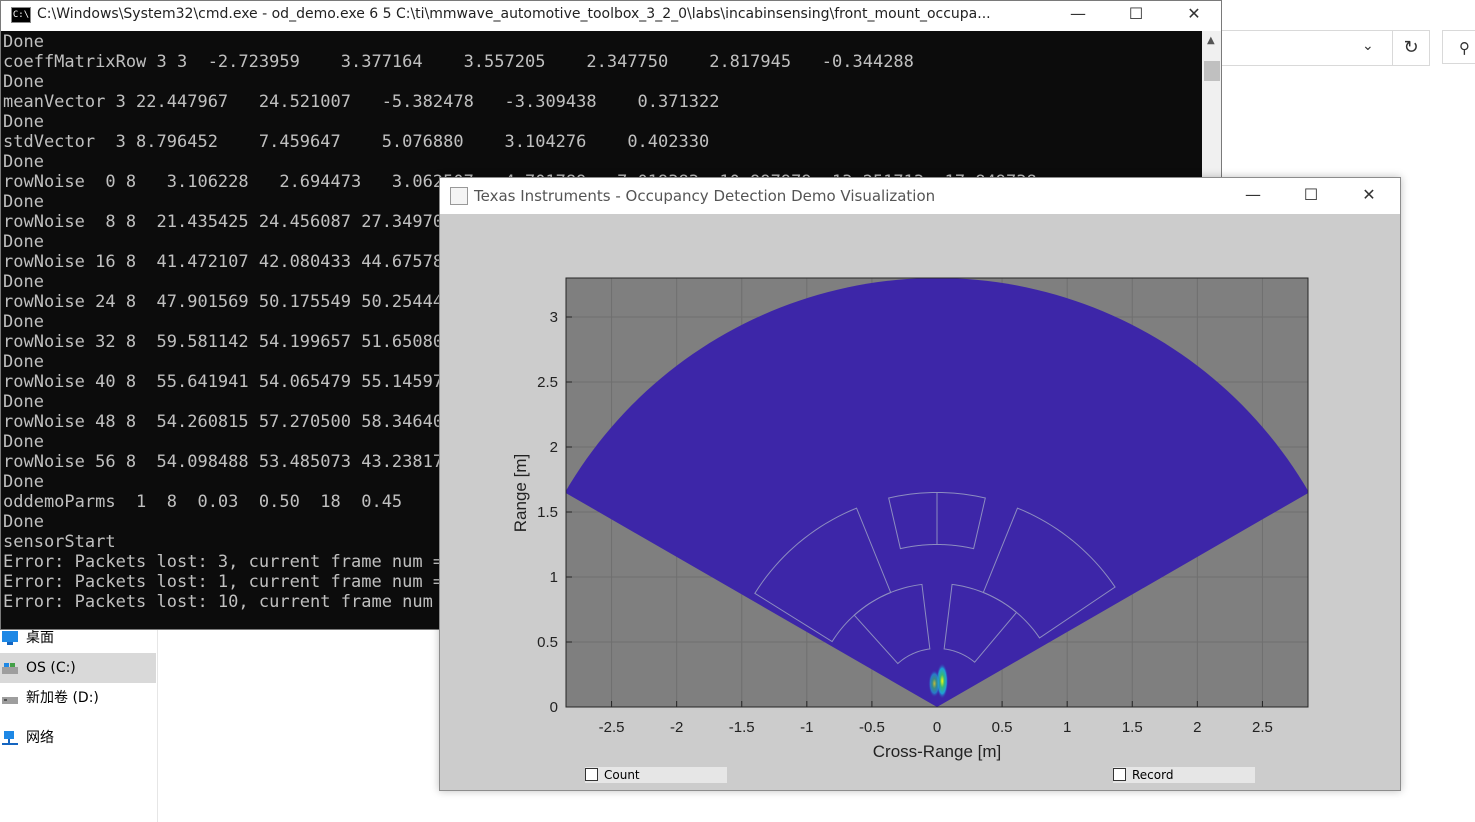 The image size is (1475, 822). Describe the element at coordinates (1458, 47) in the screenshot. I see `search-icon: ⚲` at that location.